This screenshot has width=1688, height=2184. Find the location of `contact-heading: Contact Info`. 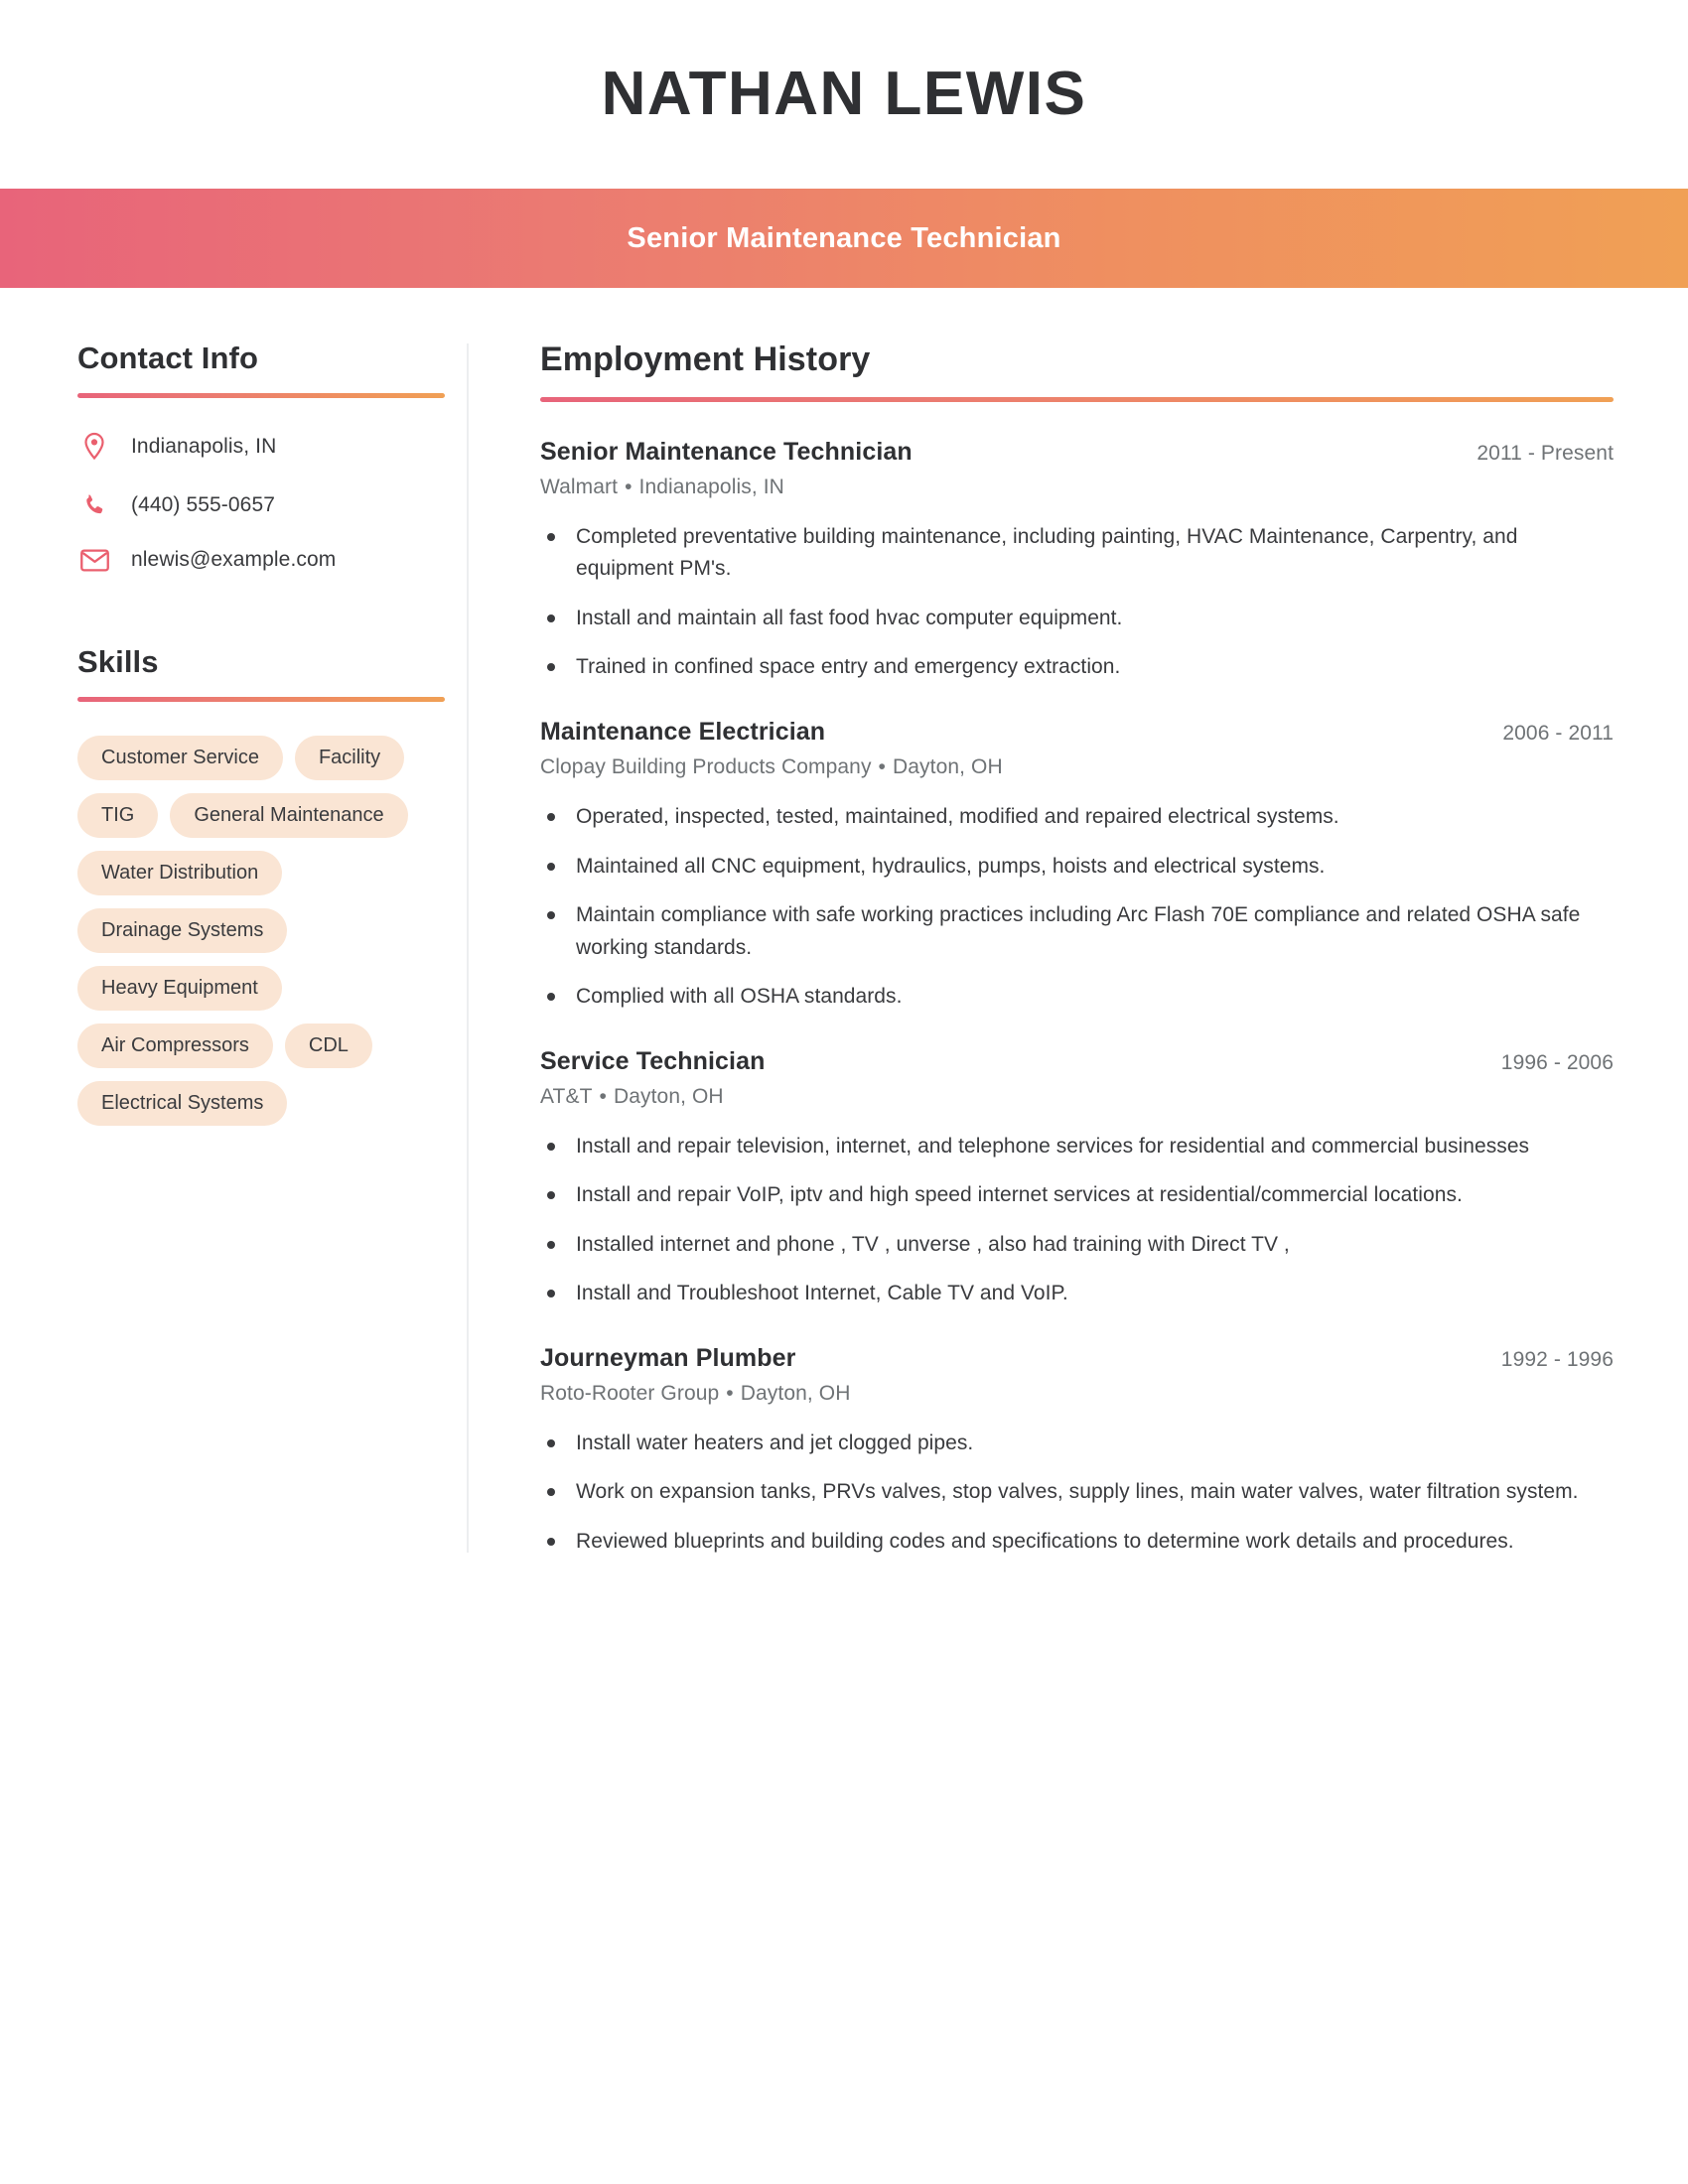

contact-heading: Contact Info is located at coordinates (168, 358).